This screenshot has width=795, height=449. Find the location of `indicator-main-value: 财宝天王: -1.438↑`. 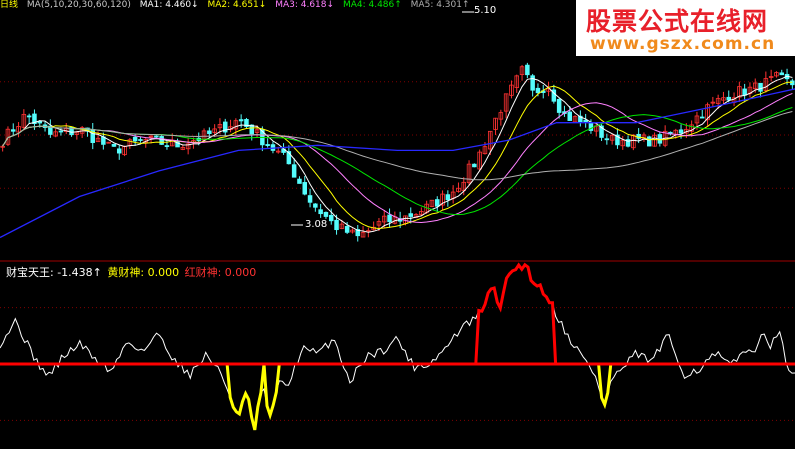

indicator-main-value: 财宝天王: -1.438↑ is located at coordinates (54, 272).